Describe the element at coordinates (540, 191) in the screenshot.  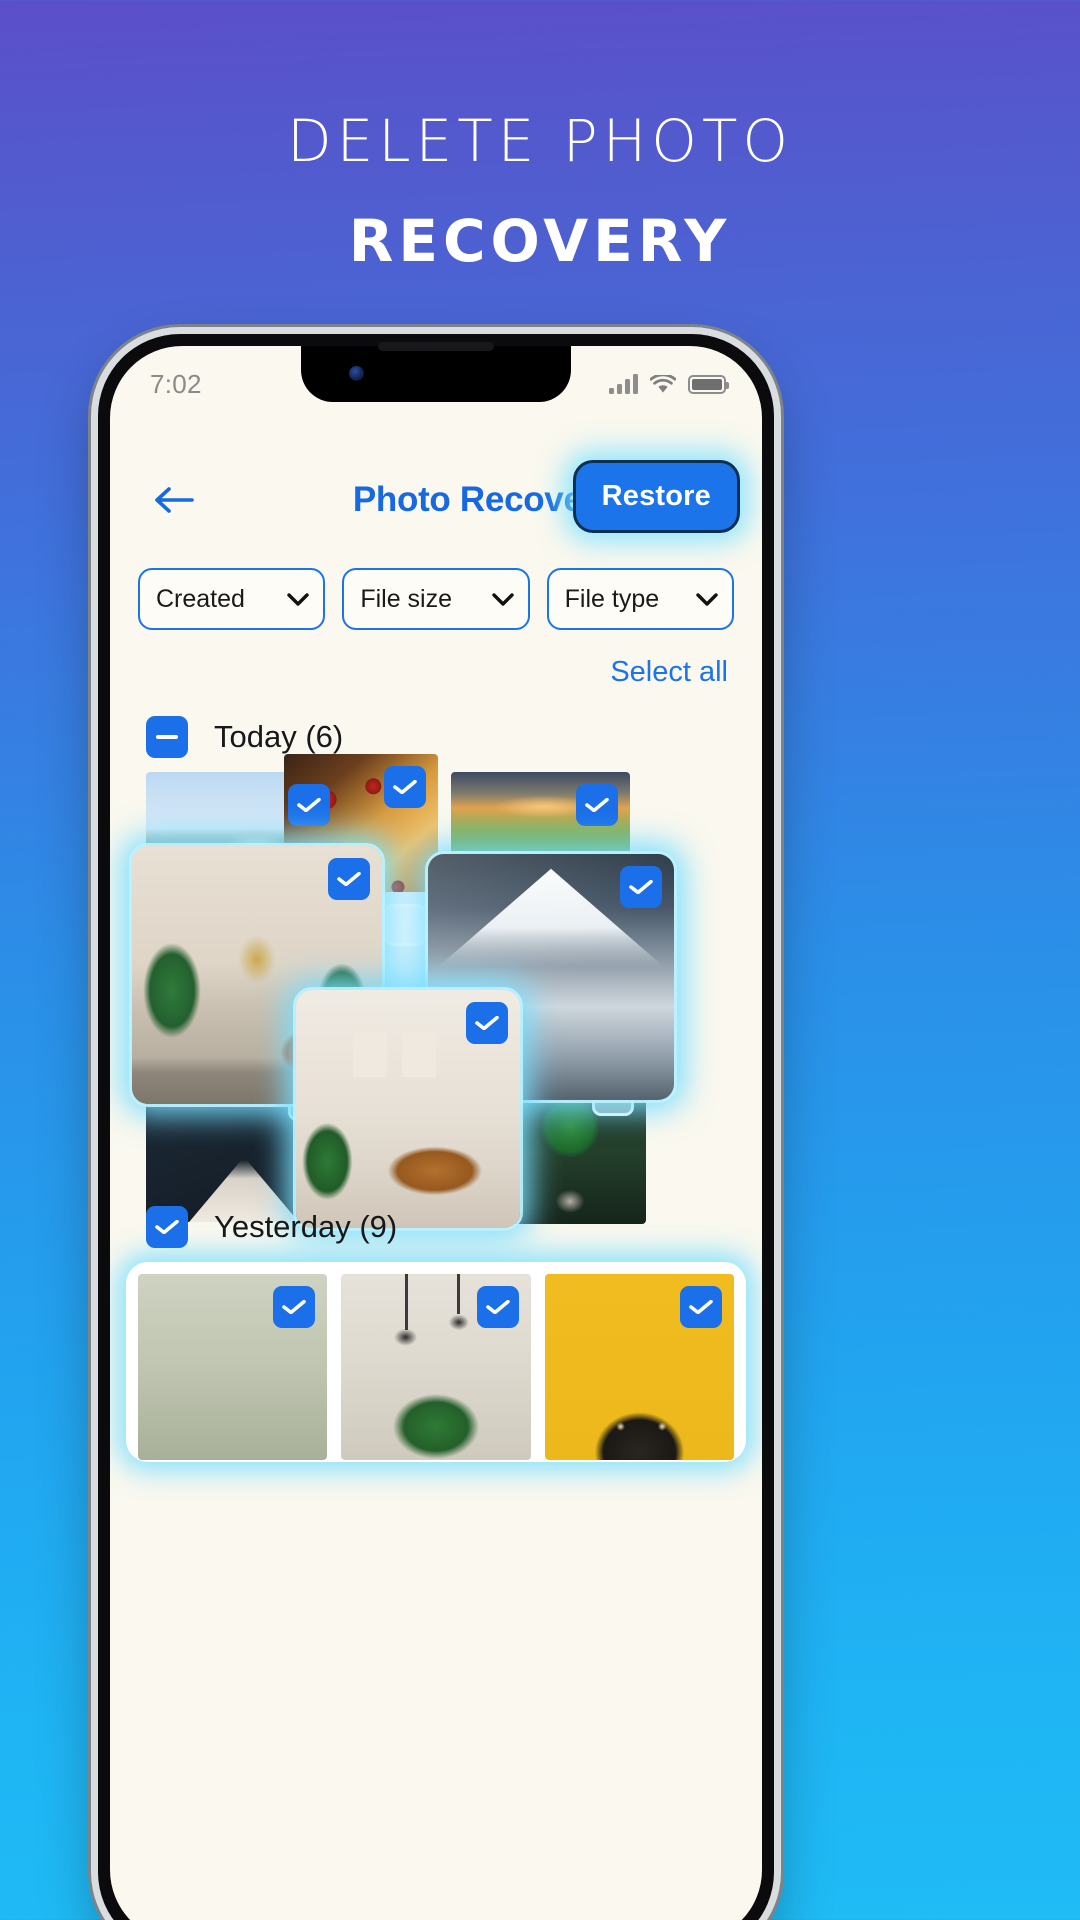
I see `promo-headline: DELETE PHOTO RECOVERY` at that location.